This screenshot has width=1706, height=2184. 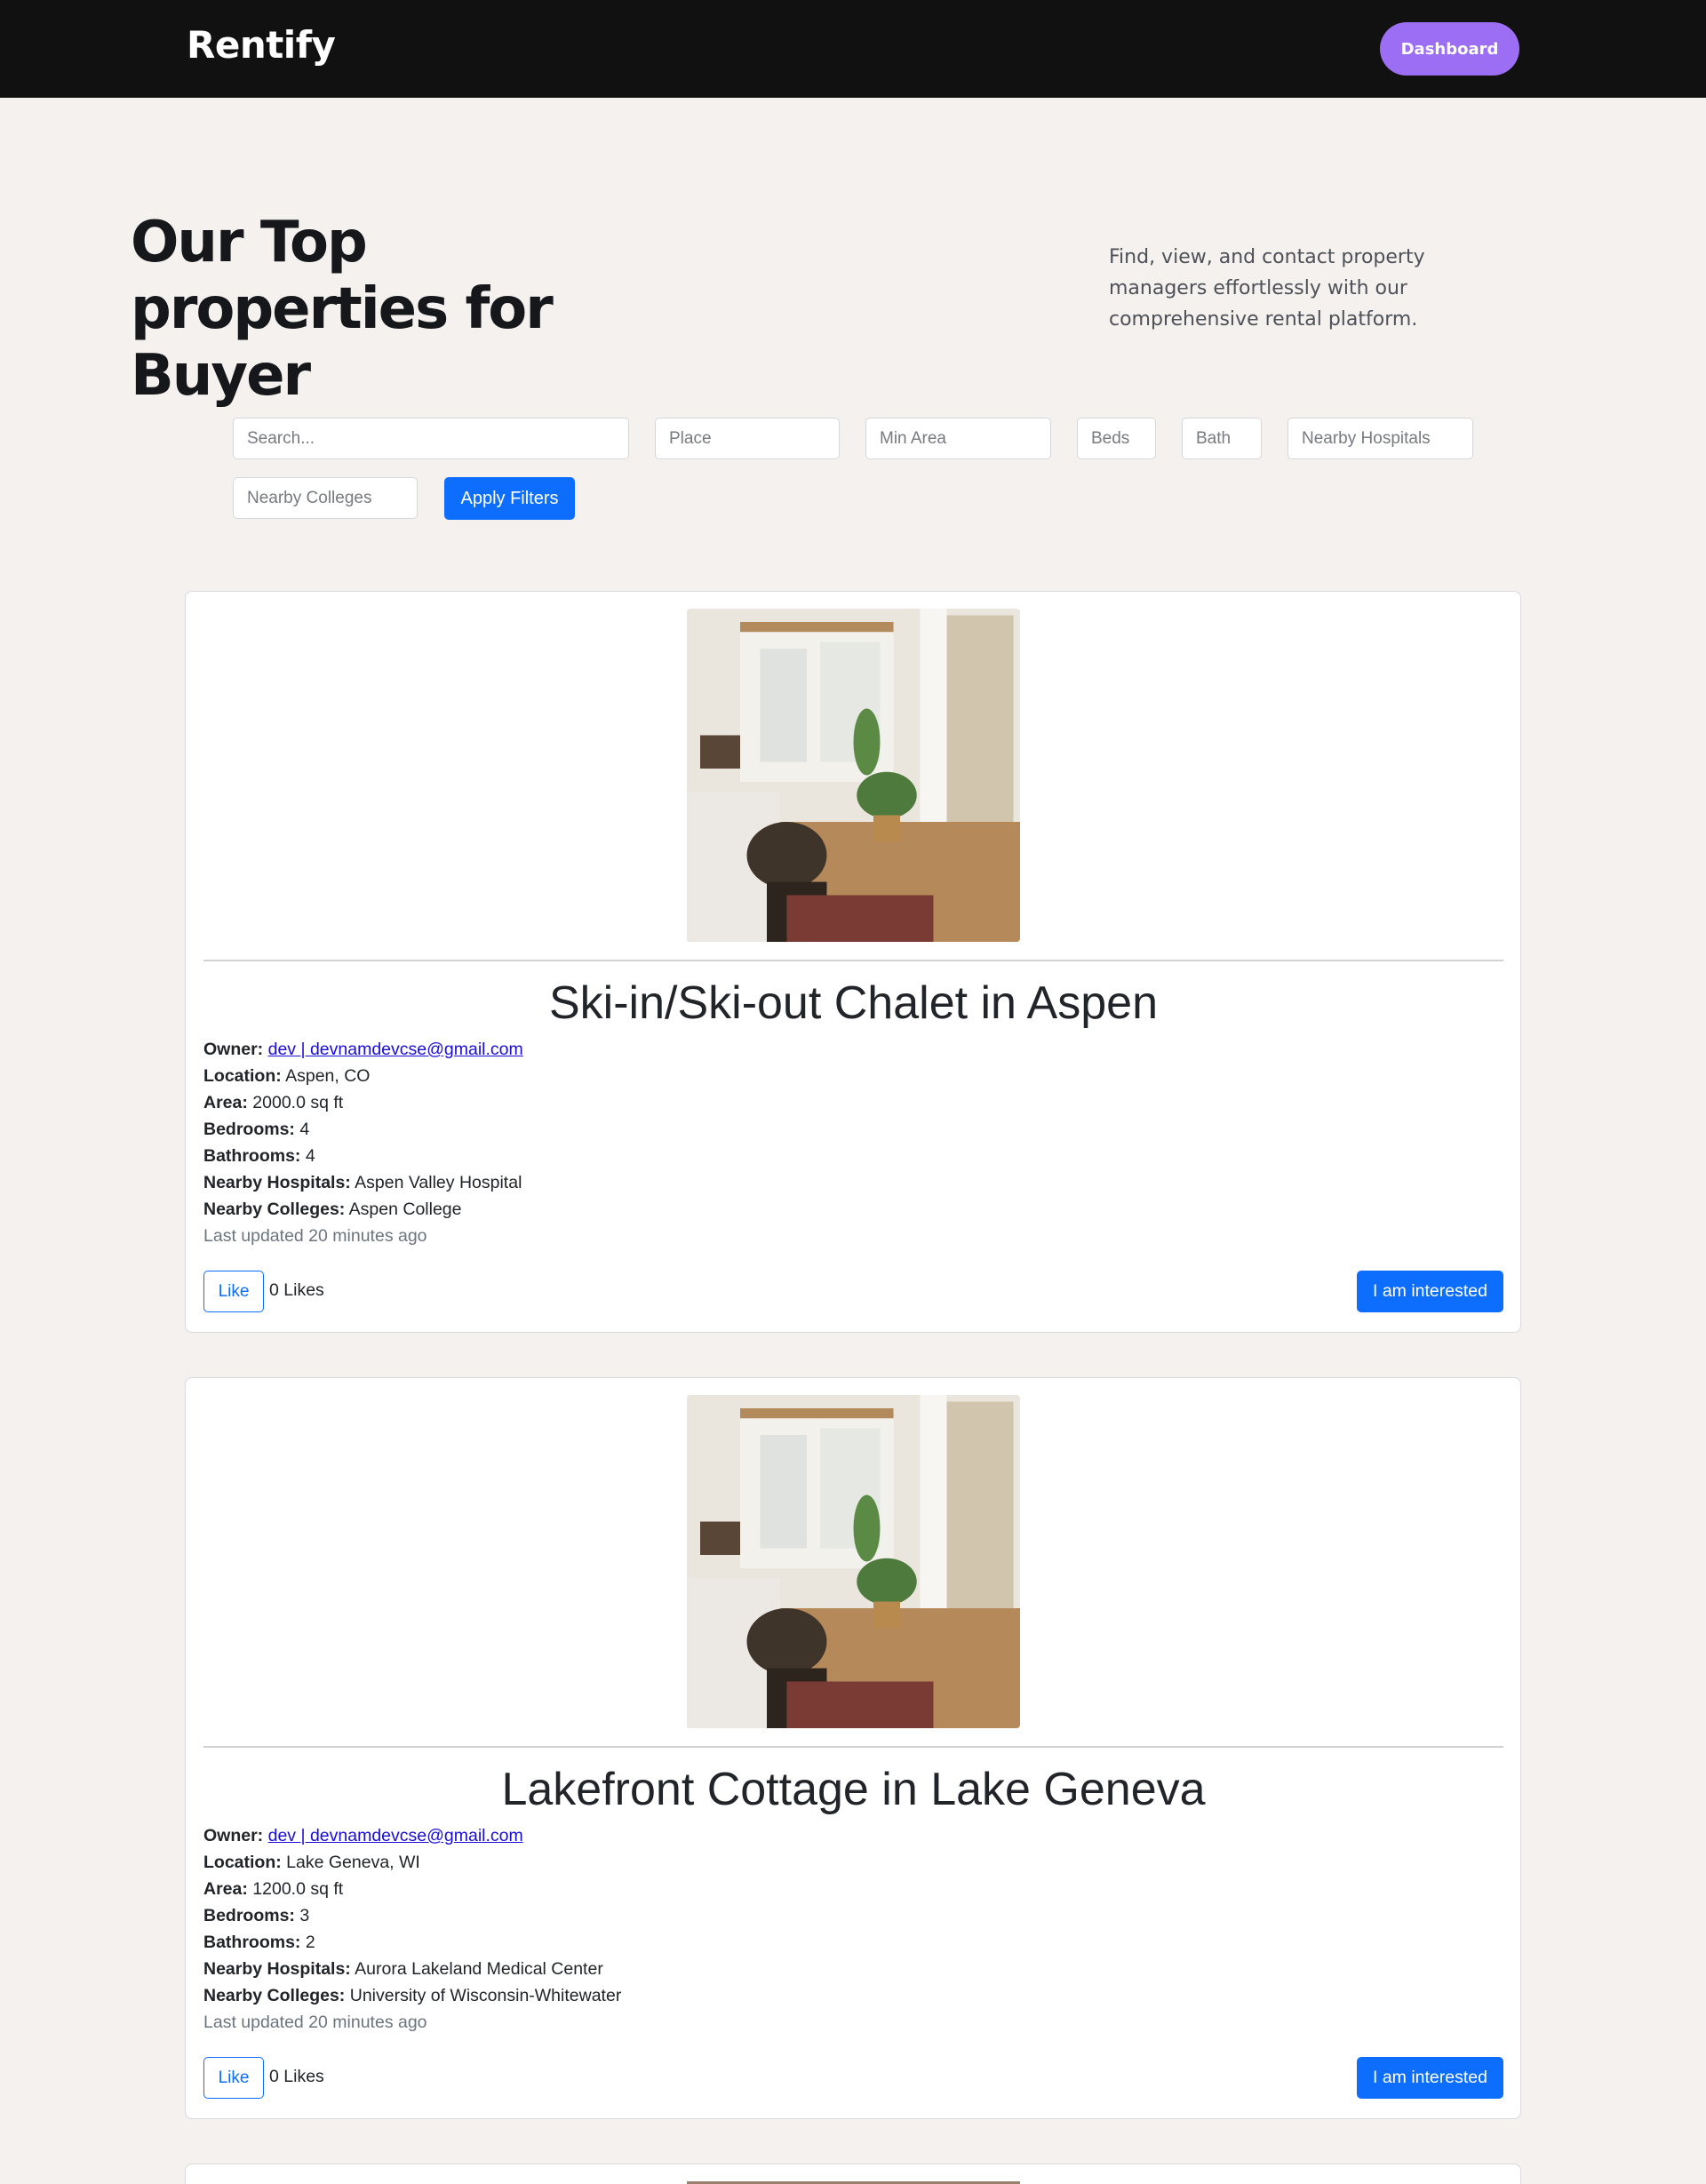 What do you see at coordinates (485, 1995) in the screenshot?
I see `colleges-value: University of Wisconsin-Whitewater` at bounding box center [485, 1995].